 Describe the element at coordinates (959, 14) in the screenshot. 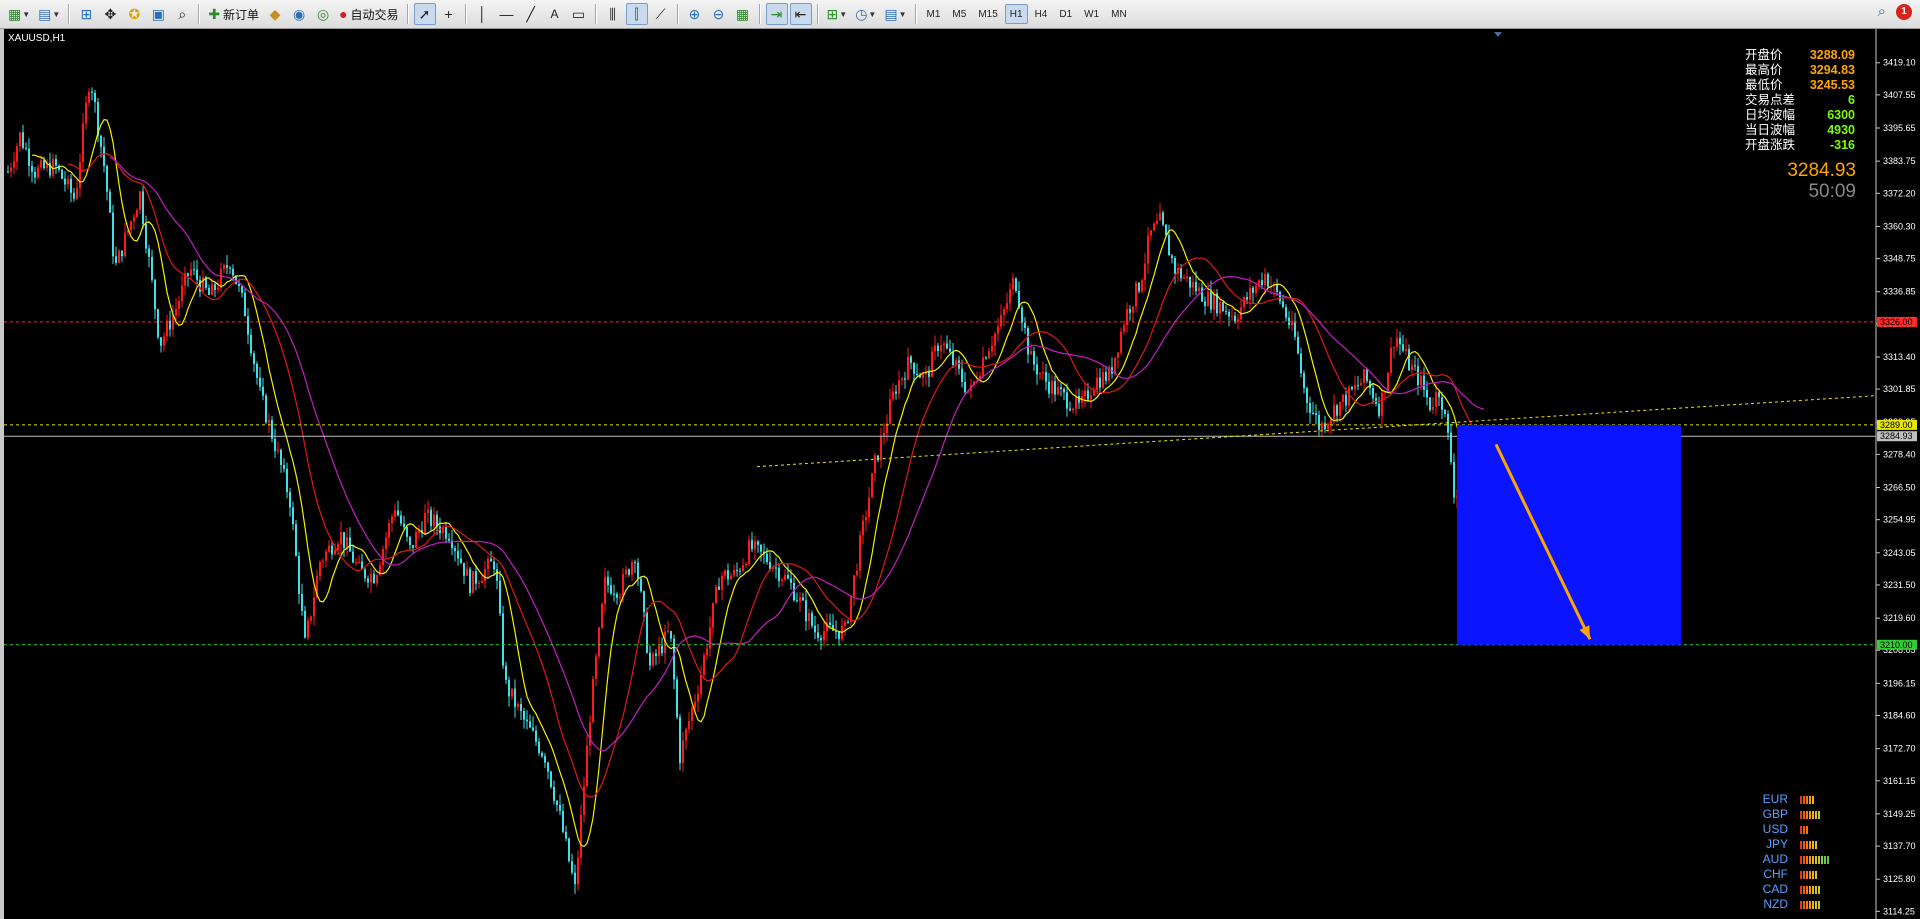

I see `timeframe-m5-button: M5` at that location.